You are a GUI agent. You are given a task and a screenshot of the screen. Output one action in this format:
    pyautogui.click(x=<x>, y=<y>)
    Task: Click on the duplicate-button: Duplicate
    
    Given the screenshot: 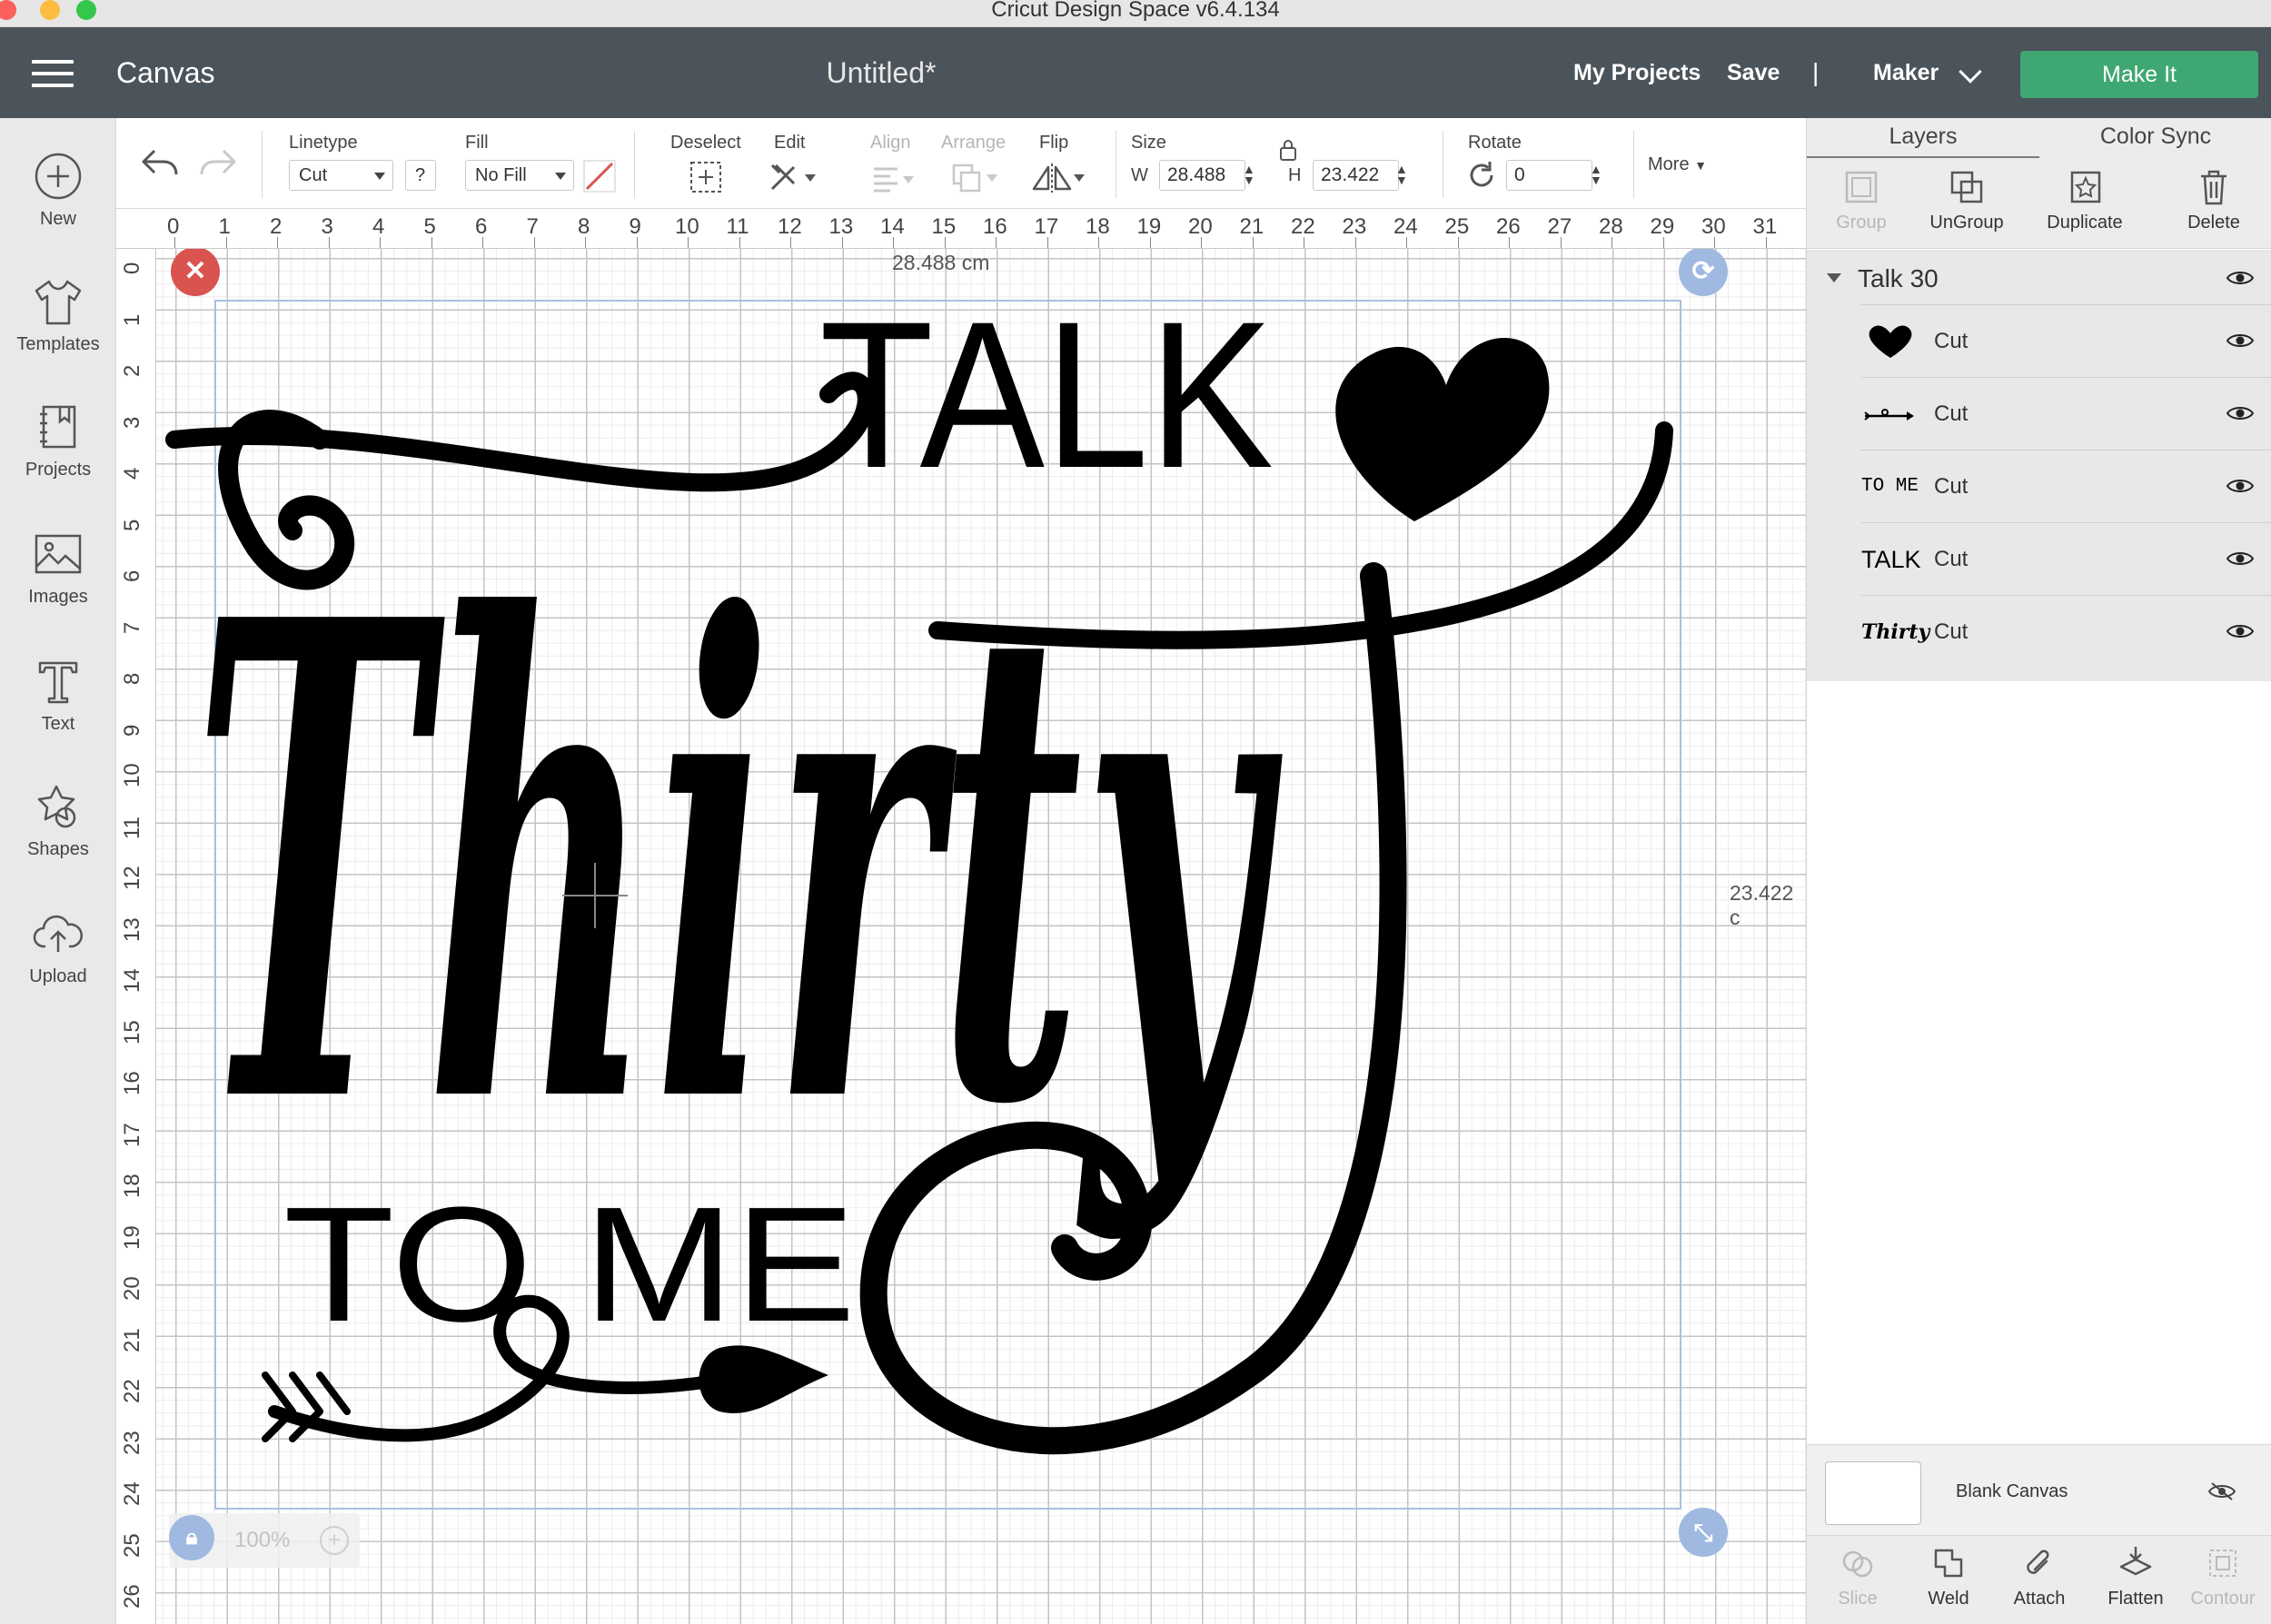 What is the action you would take?
    pyautogui.click(x=2084, y=200)
    